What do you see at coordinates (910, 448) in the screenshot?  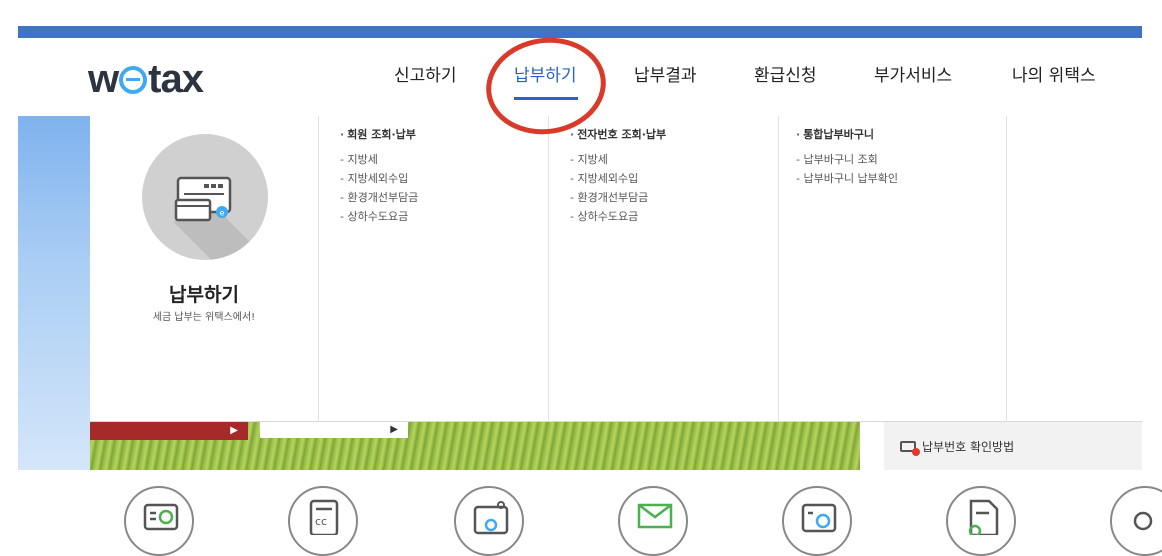 I see `card-alert-icon` at bounding box center [910, 448].